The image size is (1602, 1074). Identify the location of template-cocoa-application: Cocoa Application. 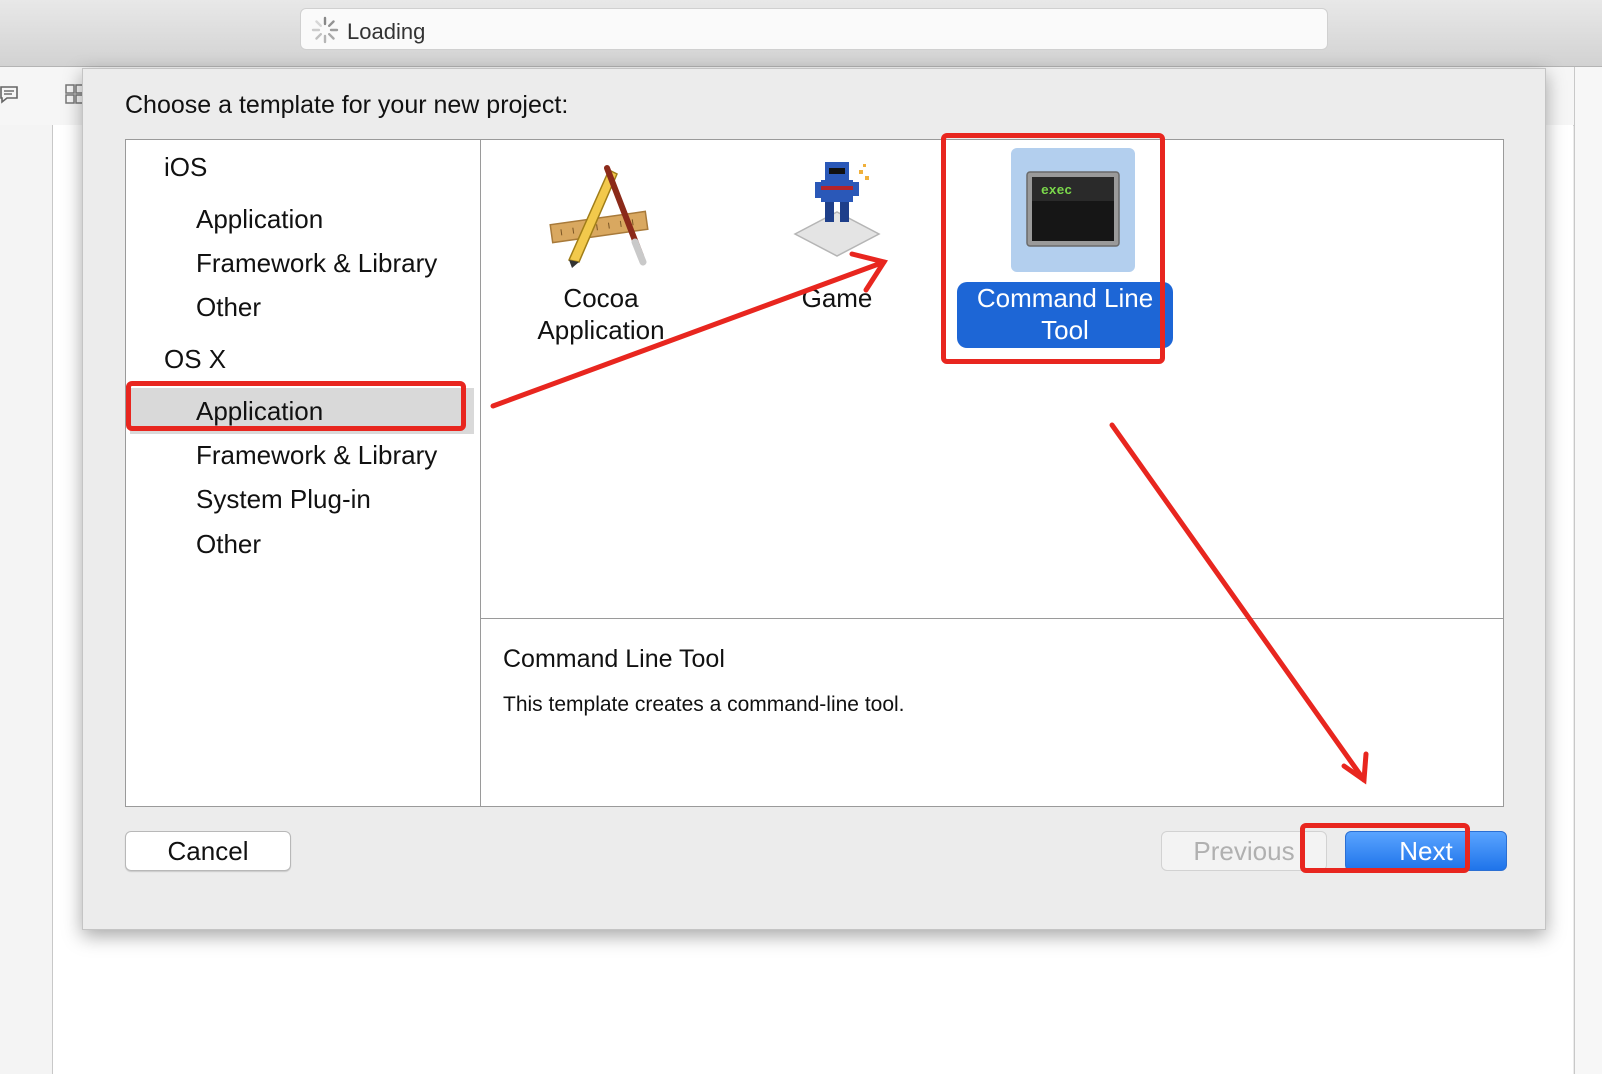
(601, 258).